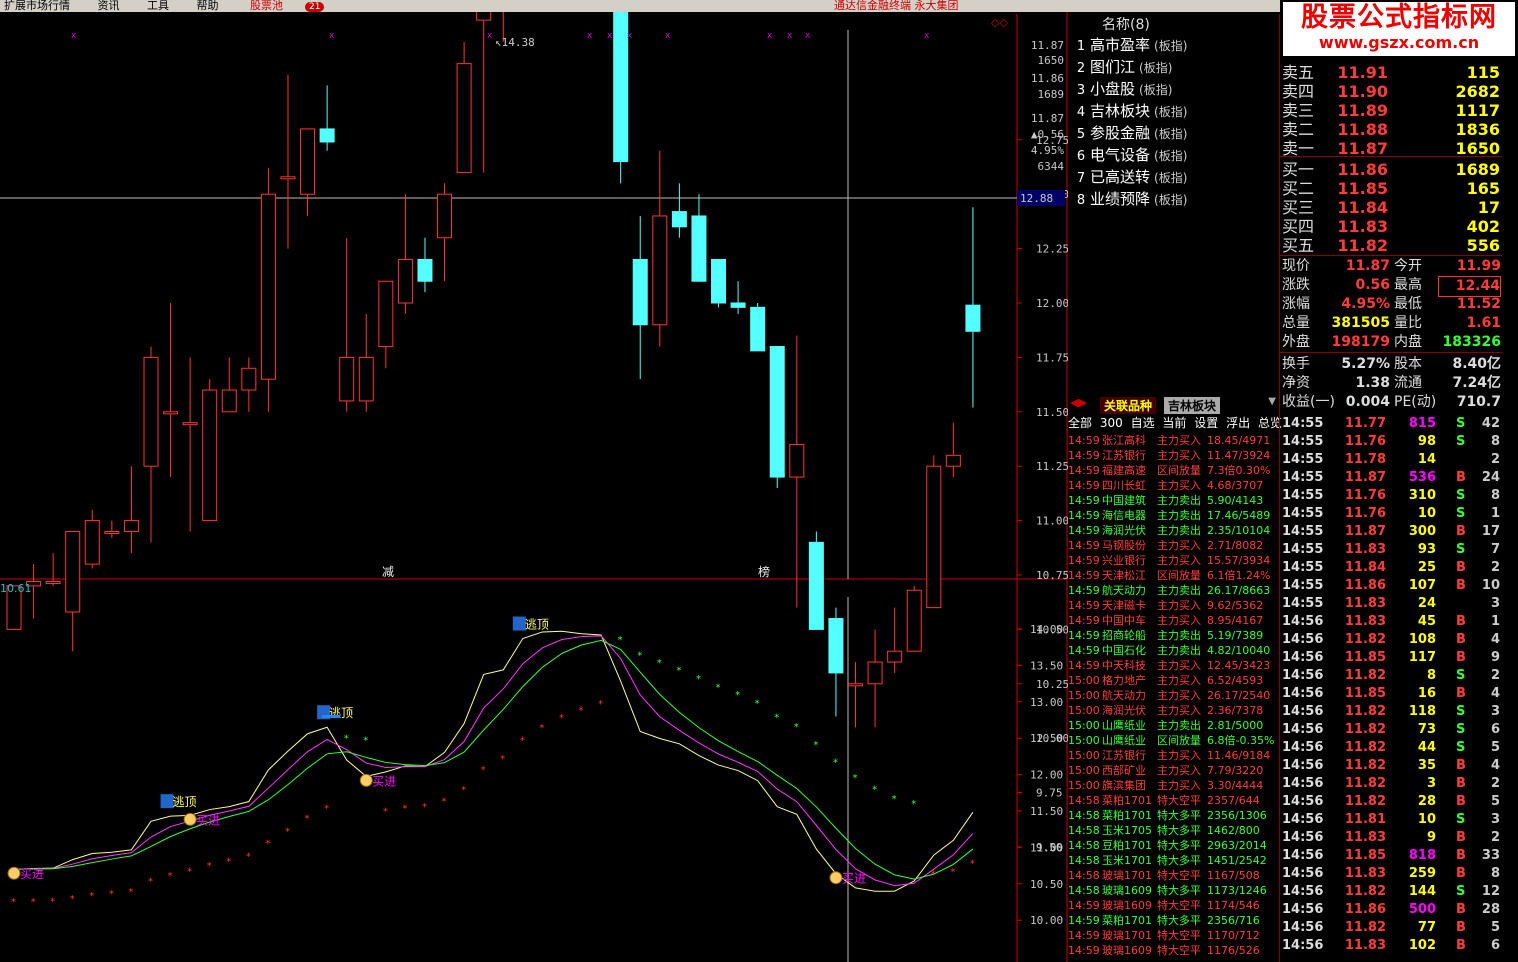 This screenshot has width=1518, height=962. What do you see at coordinates (35, 6) in the screenshot?
I see `menu-item-market: 扩展市场行情` at bounding box center [35, 6].